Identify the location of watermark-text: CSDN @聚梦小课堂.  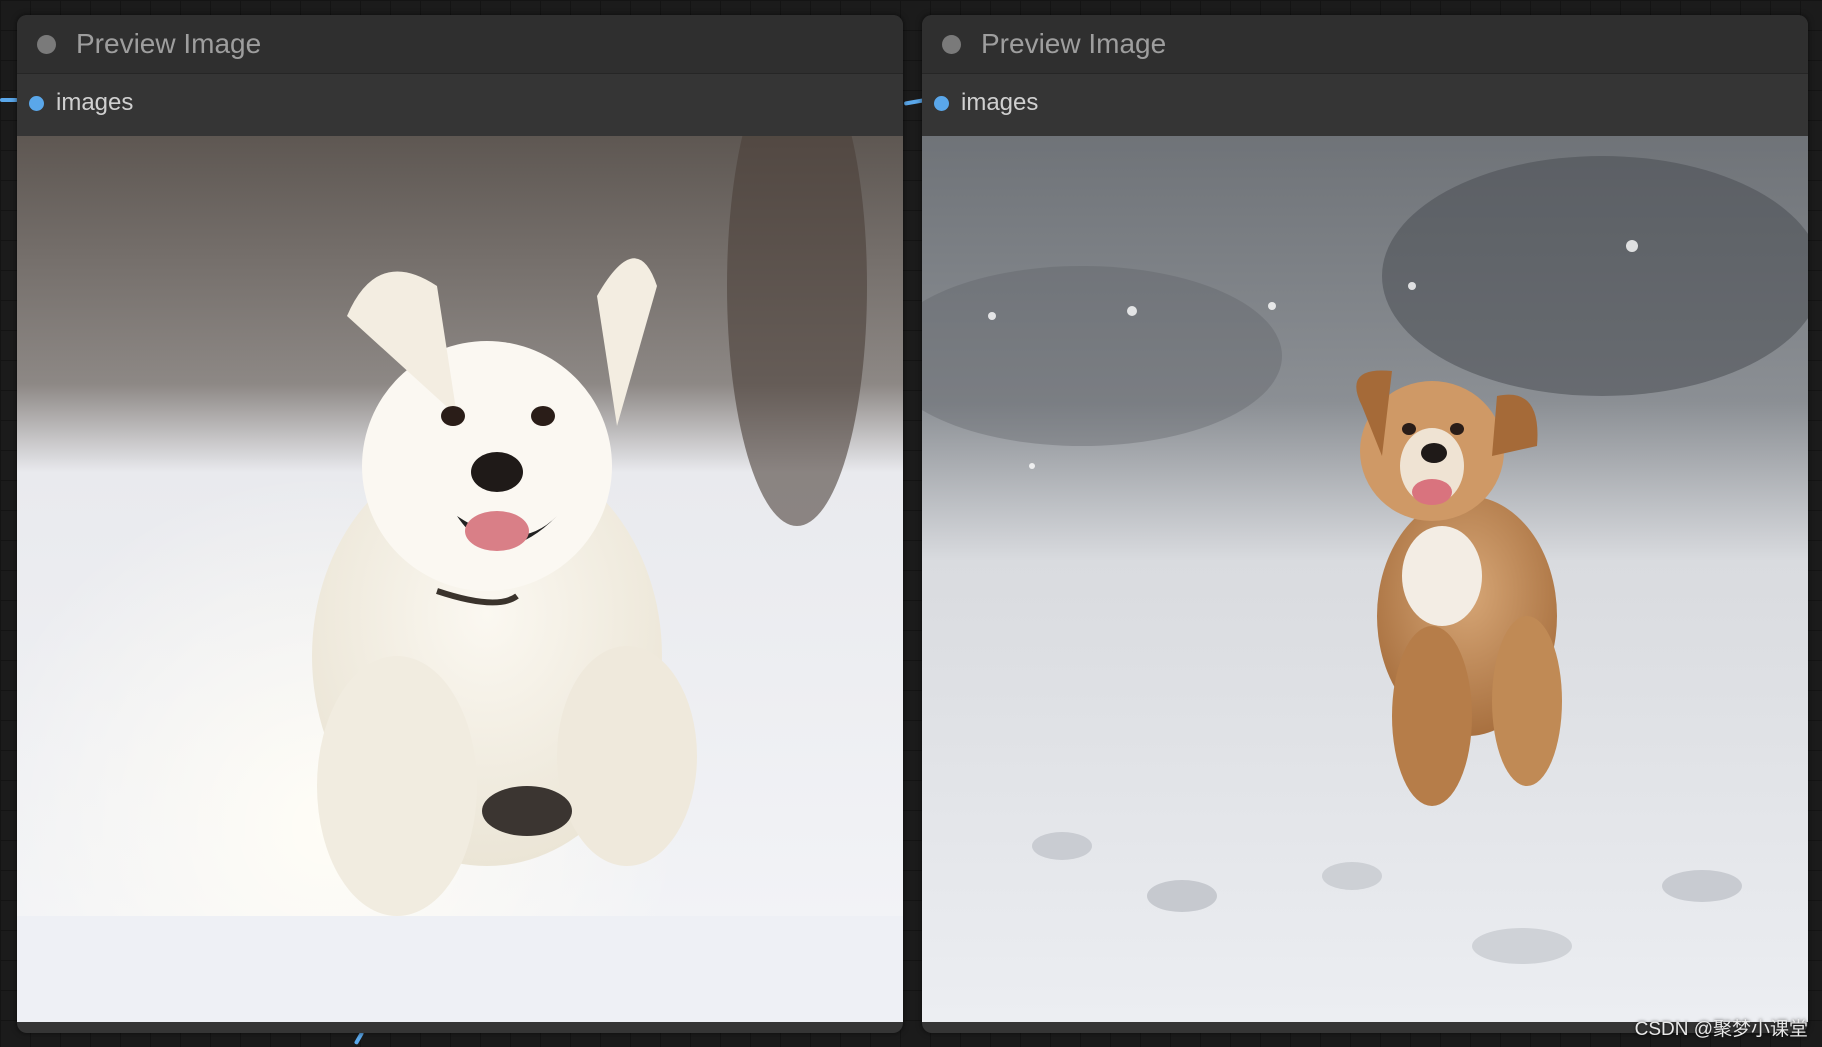
(1721, 1029).